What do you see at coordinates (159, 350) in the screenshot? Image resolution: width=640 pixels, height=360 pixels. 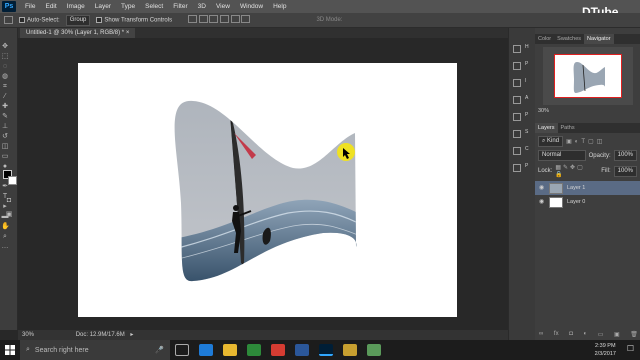 I see `microphone-icon: 🎤` at bounding box center [159, 350].